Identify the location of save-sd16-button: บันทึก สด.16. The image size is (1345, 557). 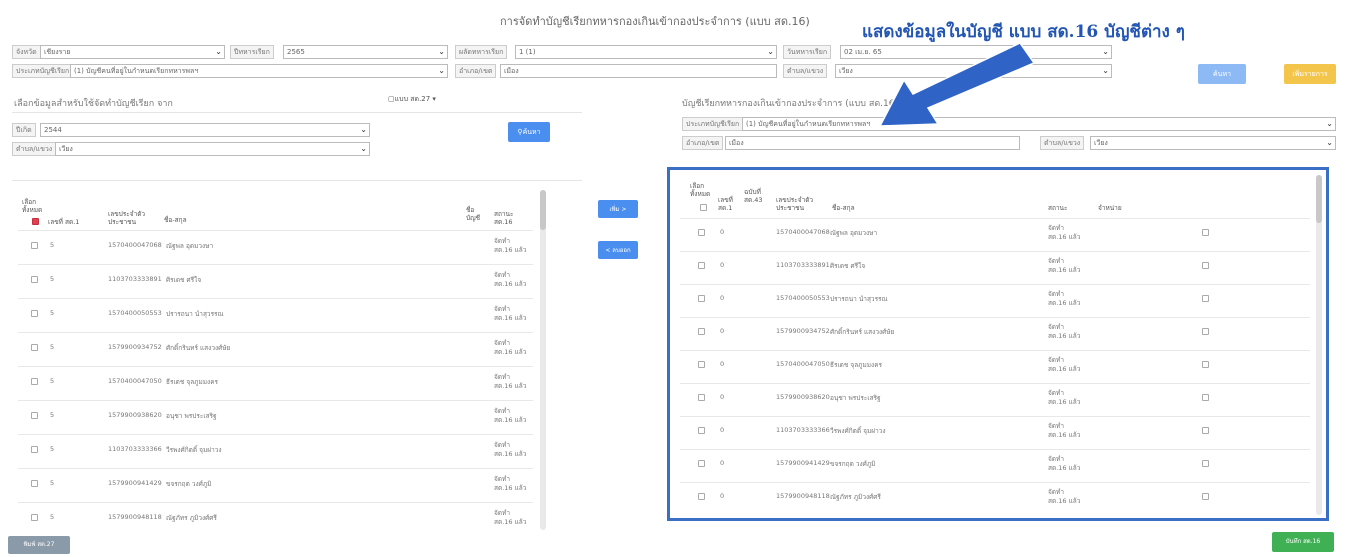
(1303, 542).